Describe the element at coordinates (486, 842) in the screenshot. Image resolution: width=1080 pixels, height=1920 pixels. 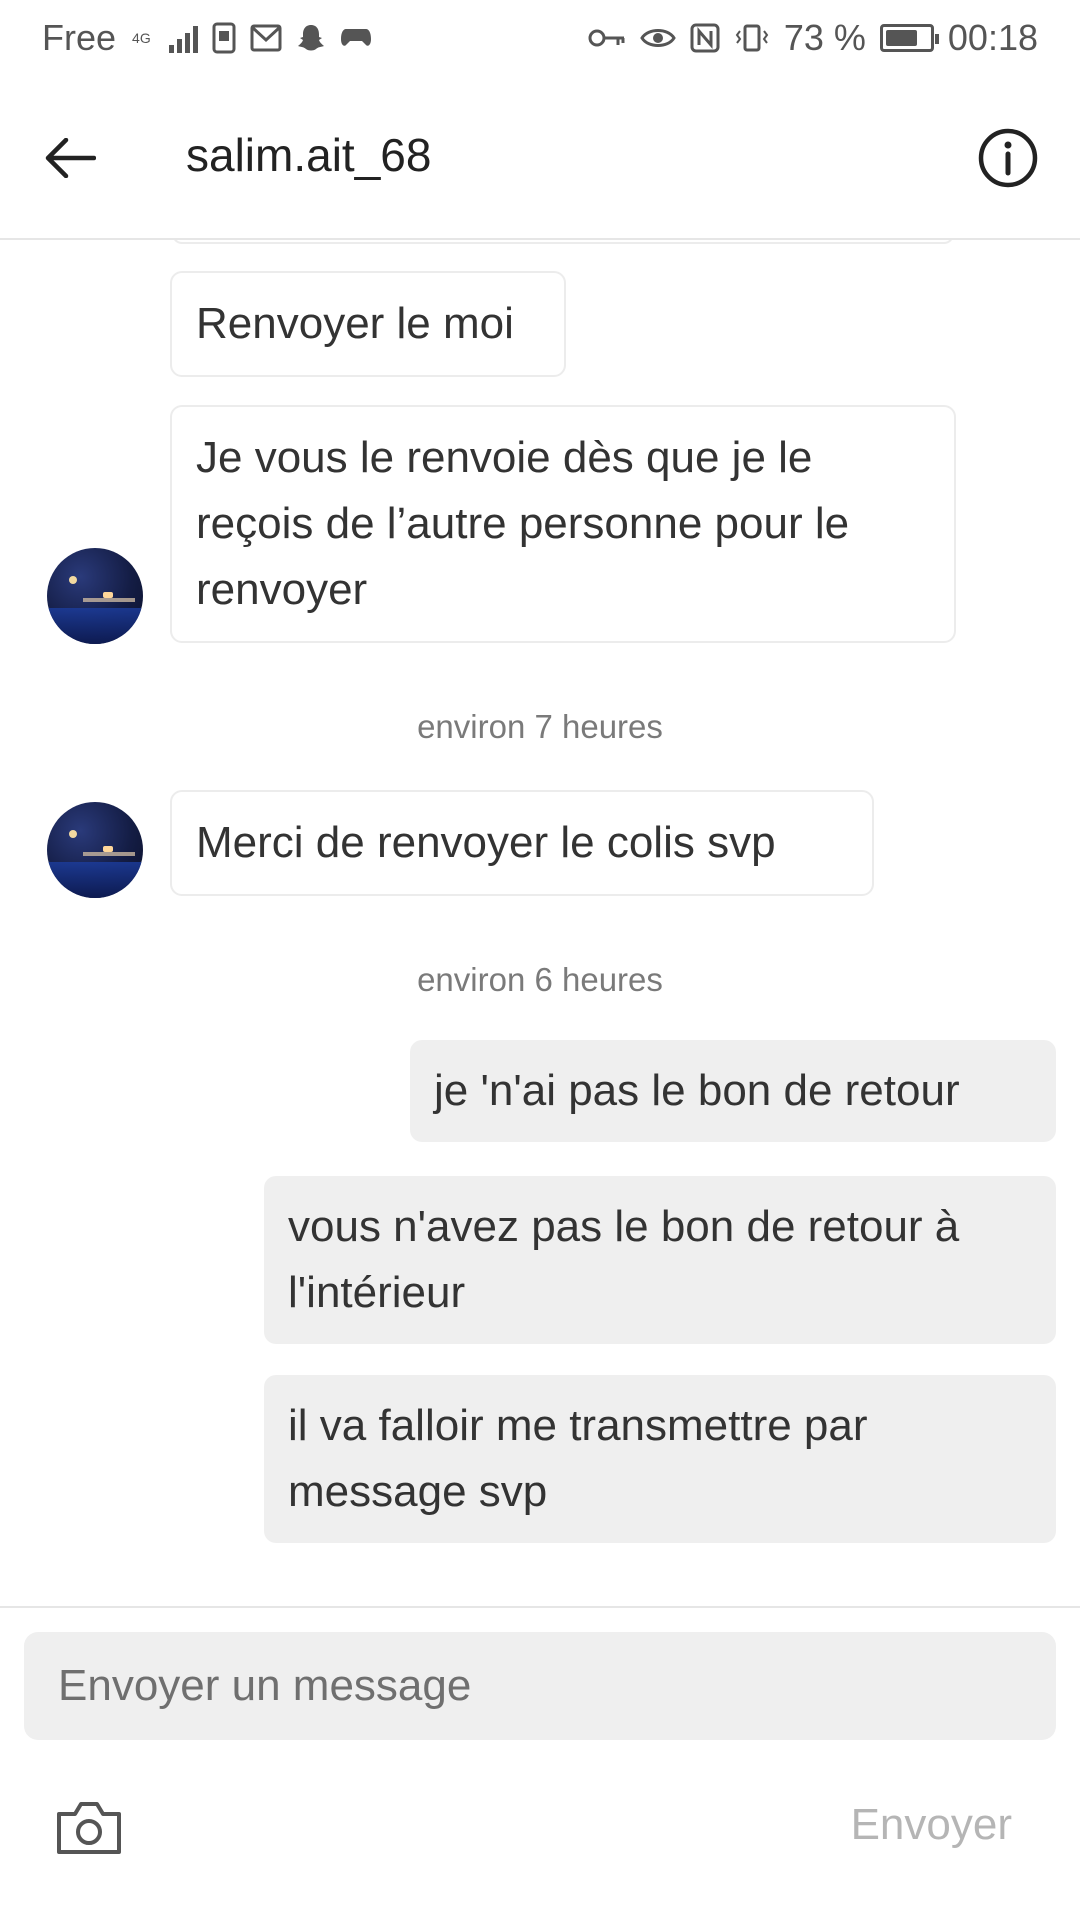
I see `message-text: Merci de renvoyer le colis svp` at that location.